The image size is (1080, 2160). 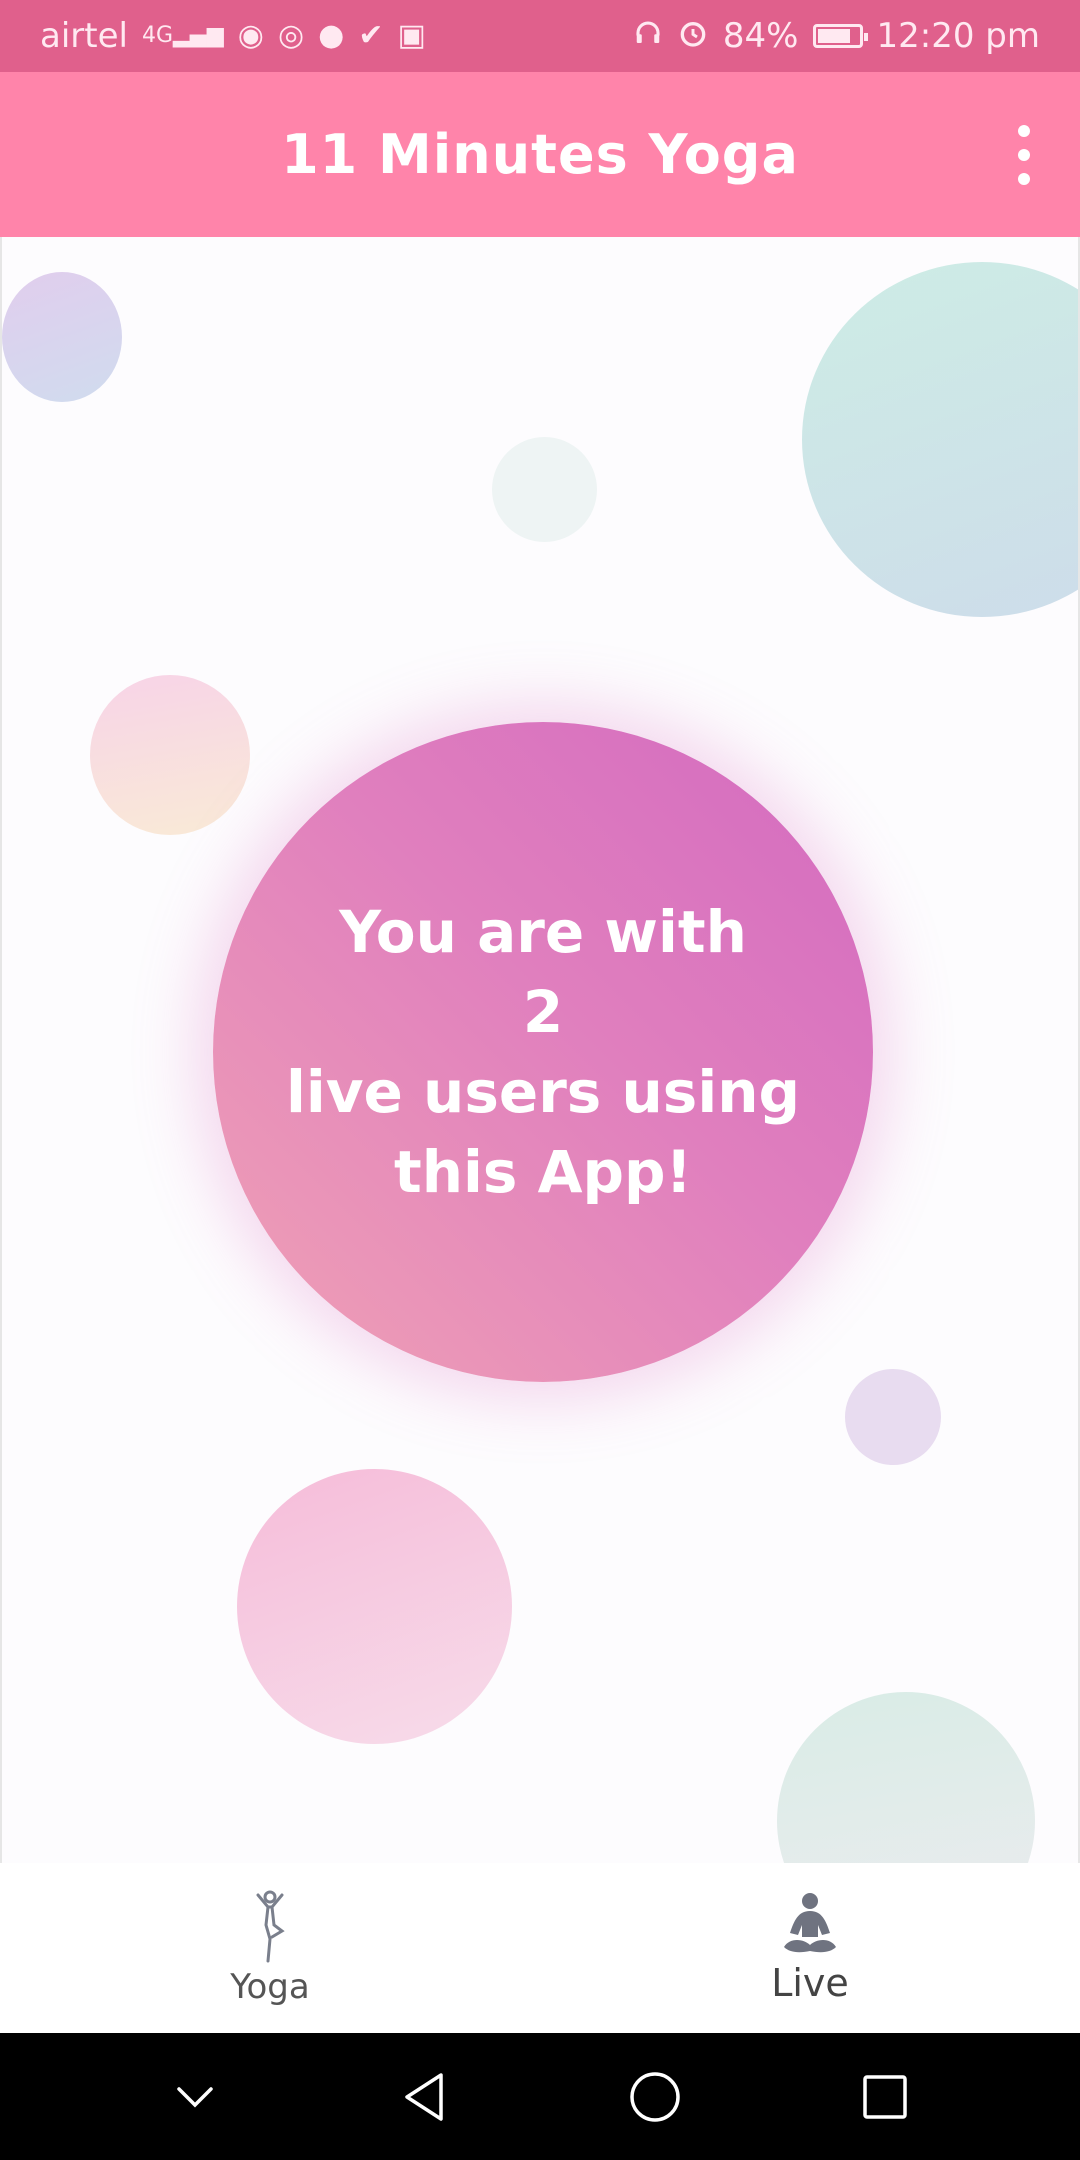 What do you see at coordinates (411, 35) in the screenshot?
I see `sim-icon: ▣` at bounding box center [411, 35].